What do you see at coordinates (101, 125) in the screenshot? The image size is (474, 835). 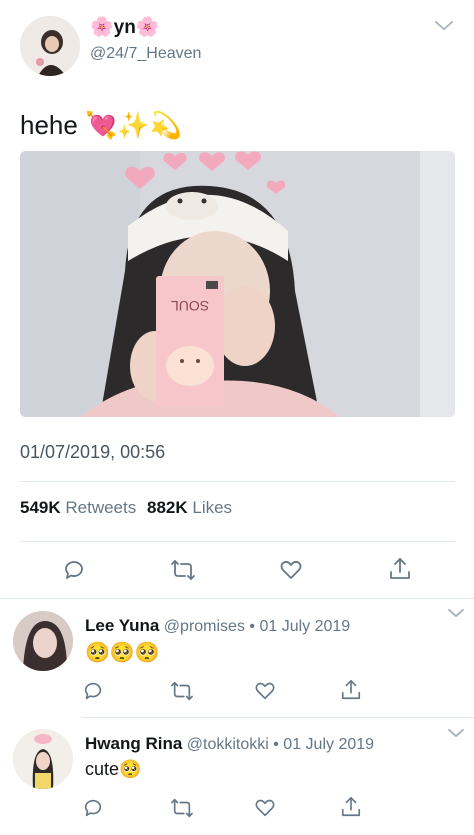 I see `tweet-text: hehe 💘✨💫` at bounding box center [101, 125].